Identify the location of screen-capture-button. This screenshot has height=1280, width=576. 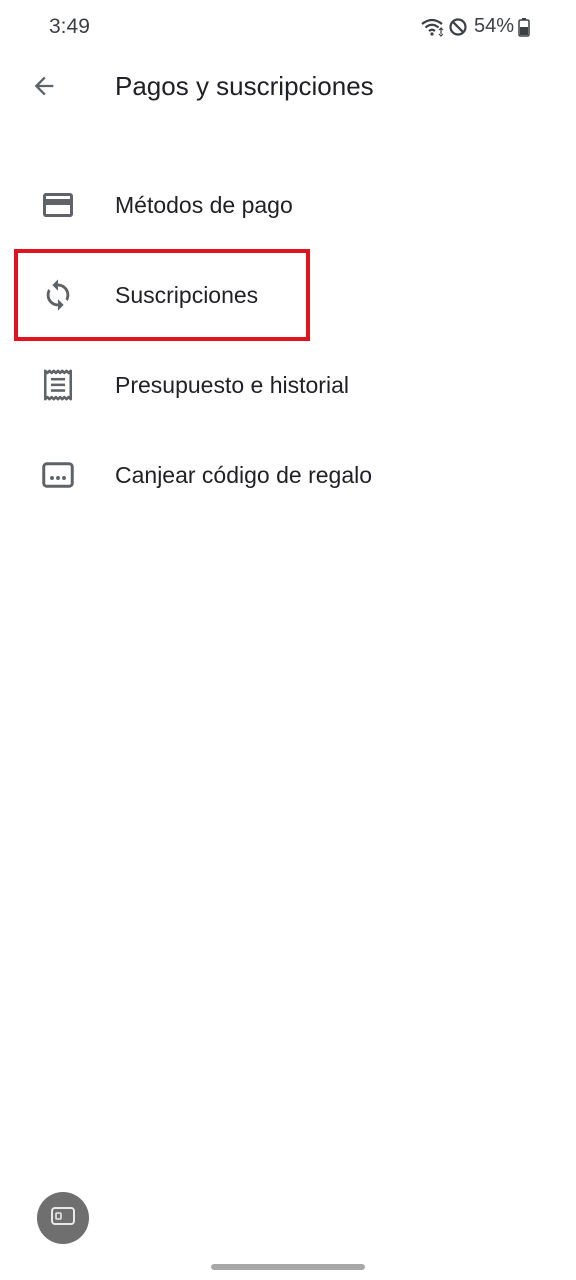
(63, 1218).